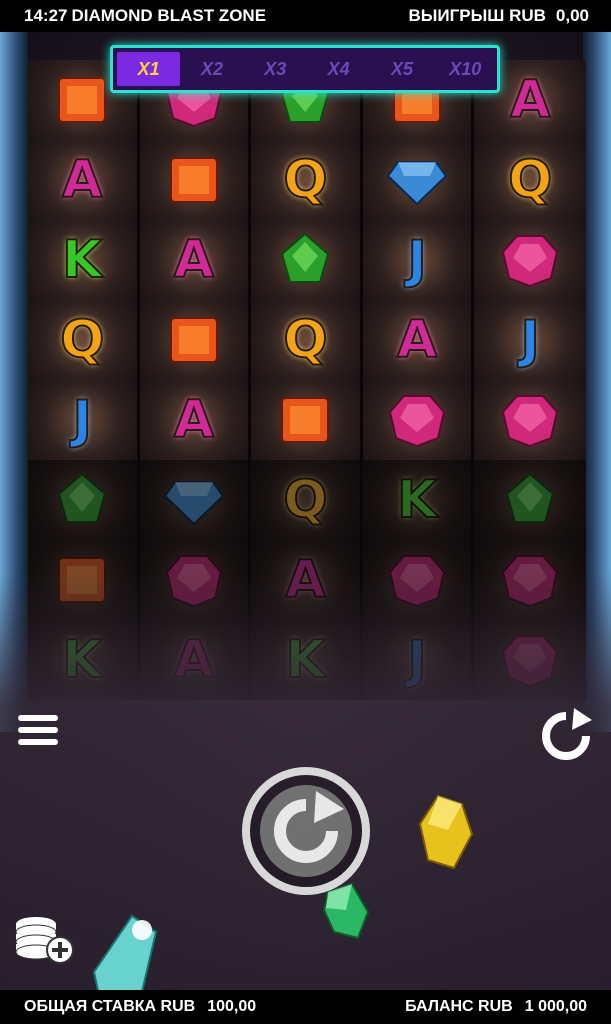  Describe the element at coordinates (446, 832) in the screenshot. I see `yellow-gem-icon` at that location.